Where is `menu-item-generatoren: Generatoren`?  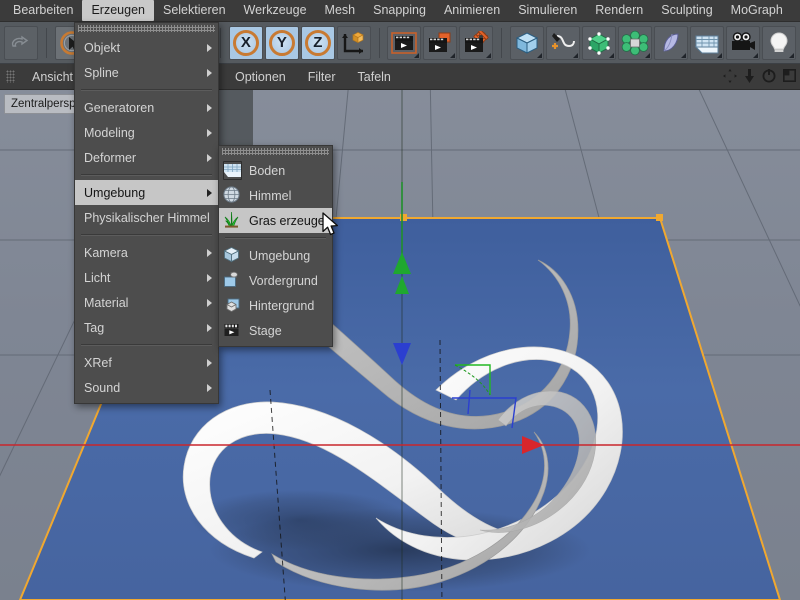 menu-item-generatoren: Generatoren is located at coordinates (146, 107).